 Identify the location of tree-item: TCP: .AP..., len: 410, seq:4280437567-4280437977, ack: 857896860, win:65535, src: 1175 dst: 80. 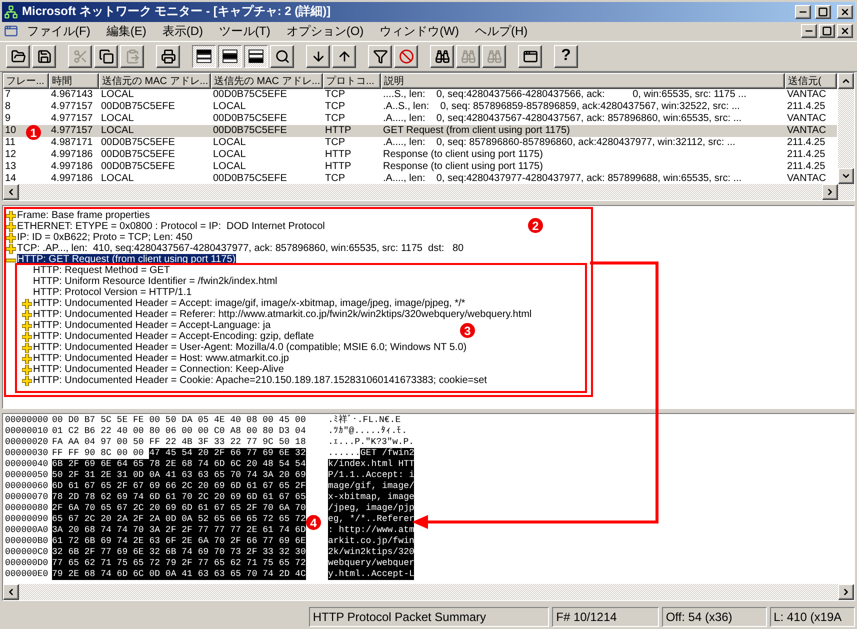
(240, 248).